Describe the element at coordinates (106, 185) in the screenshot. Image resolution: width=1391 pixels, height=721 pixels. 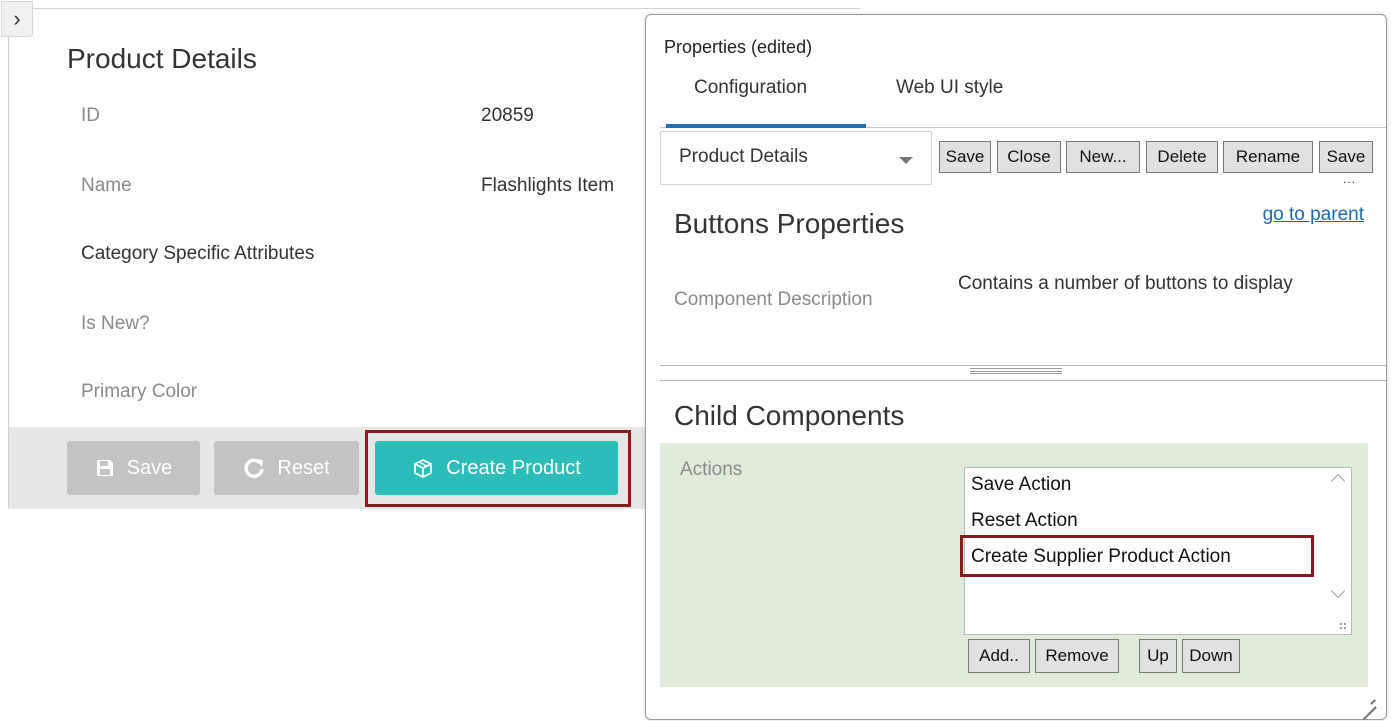
I see `field-label-name: Name` at that location.